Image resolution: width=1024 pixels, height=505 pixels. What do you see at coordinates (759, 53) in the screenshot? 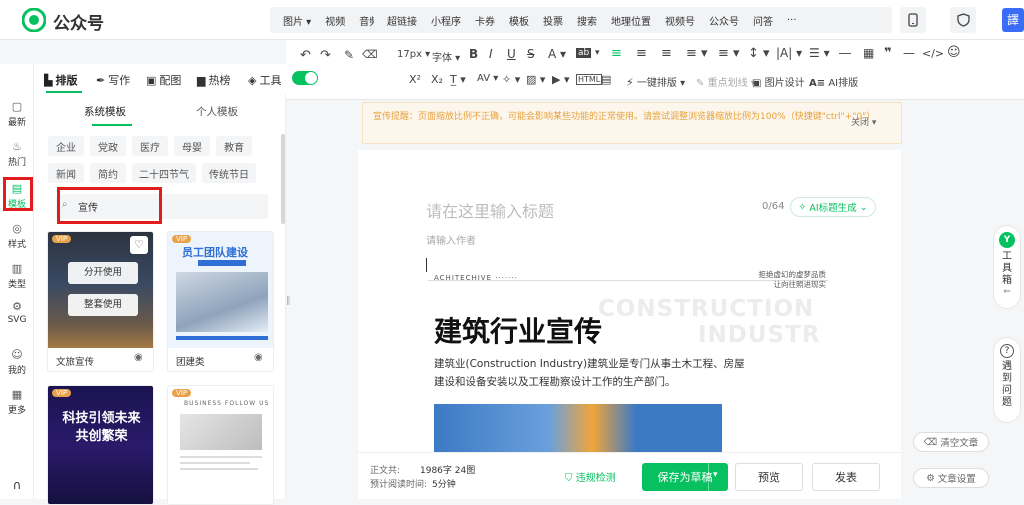
I see `line-height-icon: ↕ ▾` at bounding box center [759, 53].